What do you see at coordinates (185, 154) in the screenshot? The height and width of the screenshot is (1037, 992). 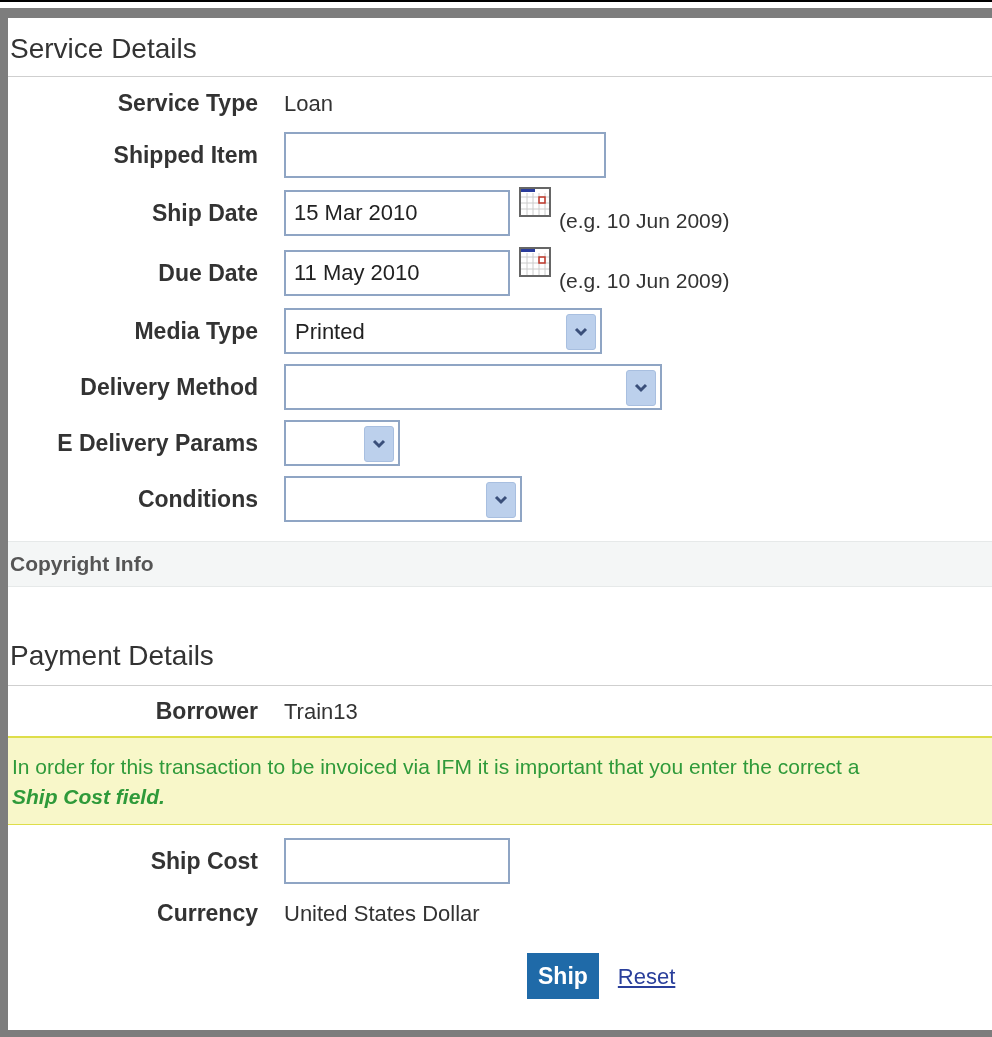 I see `field-label: Shipped Item` at bounding box center [185, 154].